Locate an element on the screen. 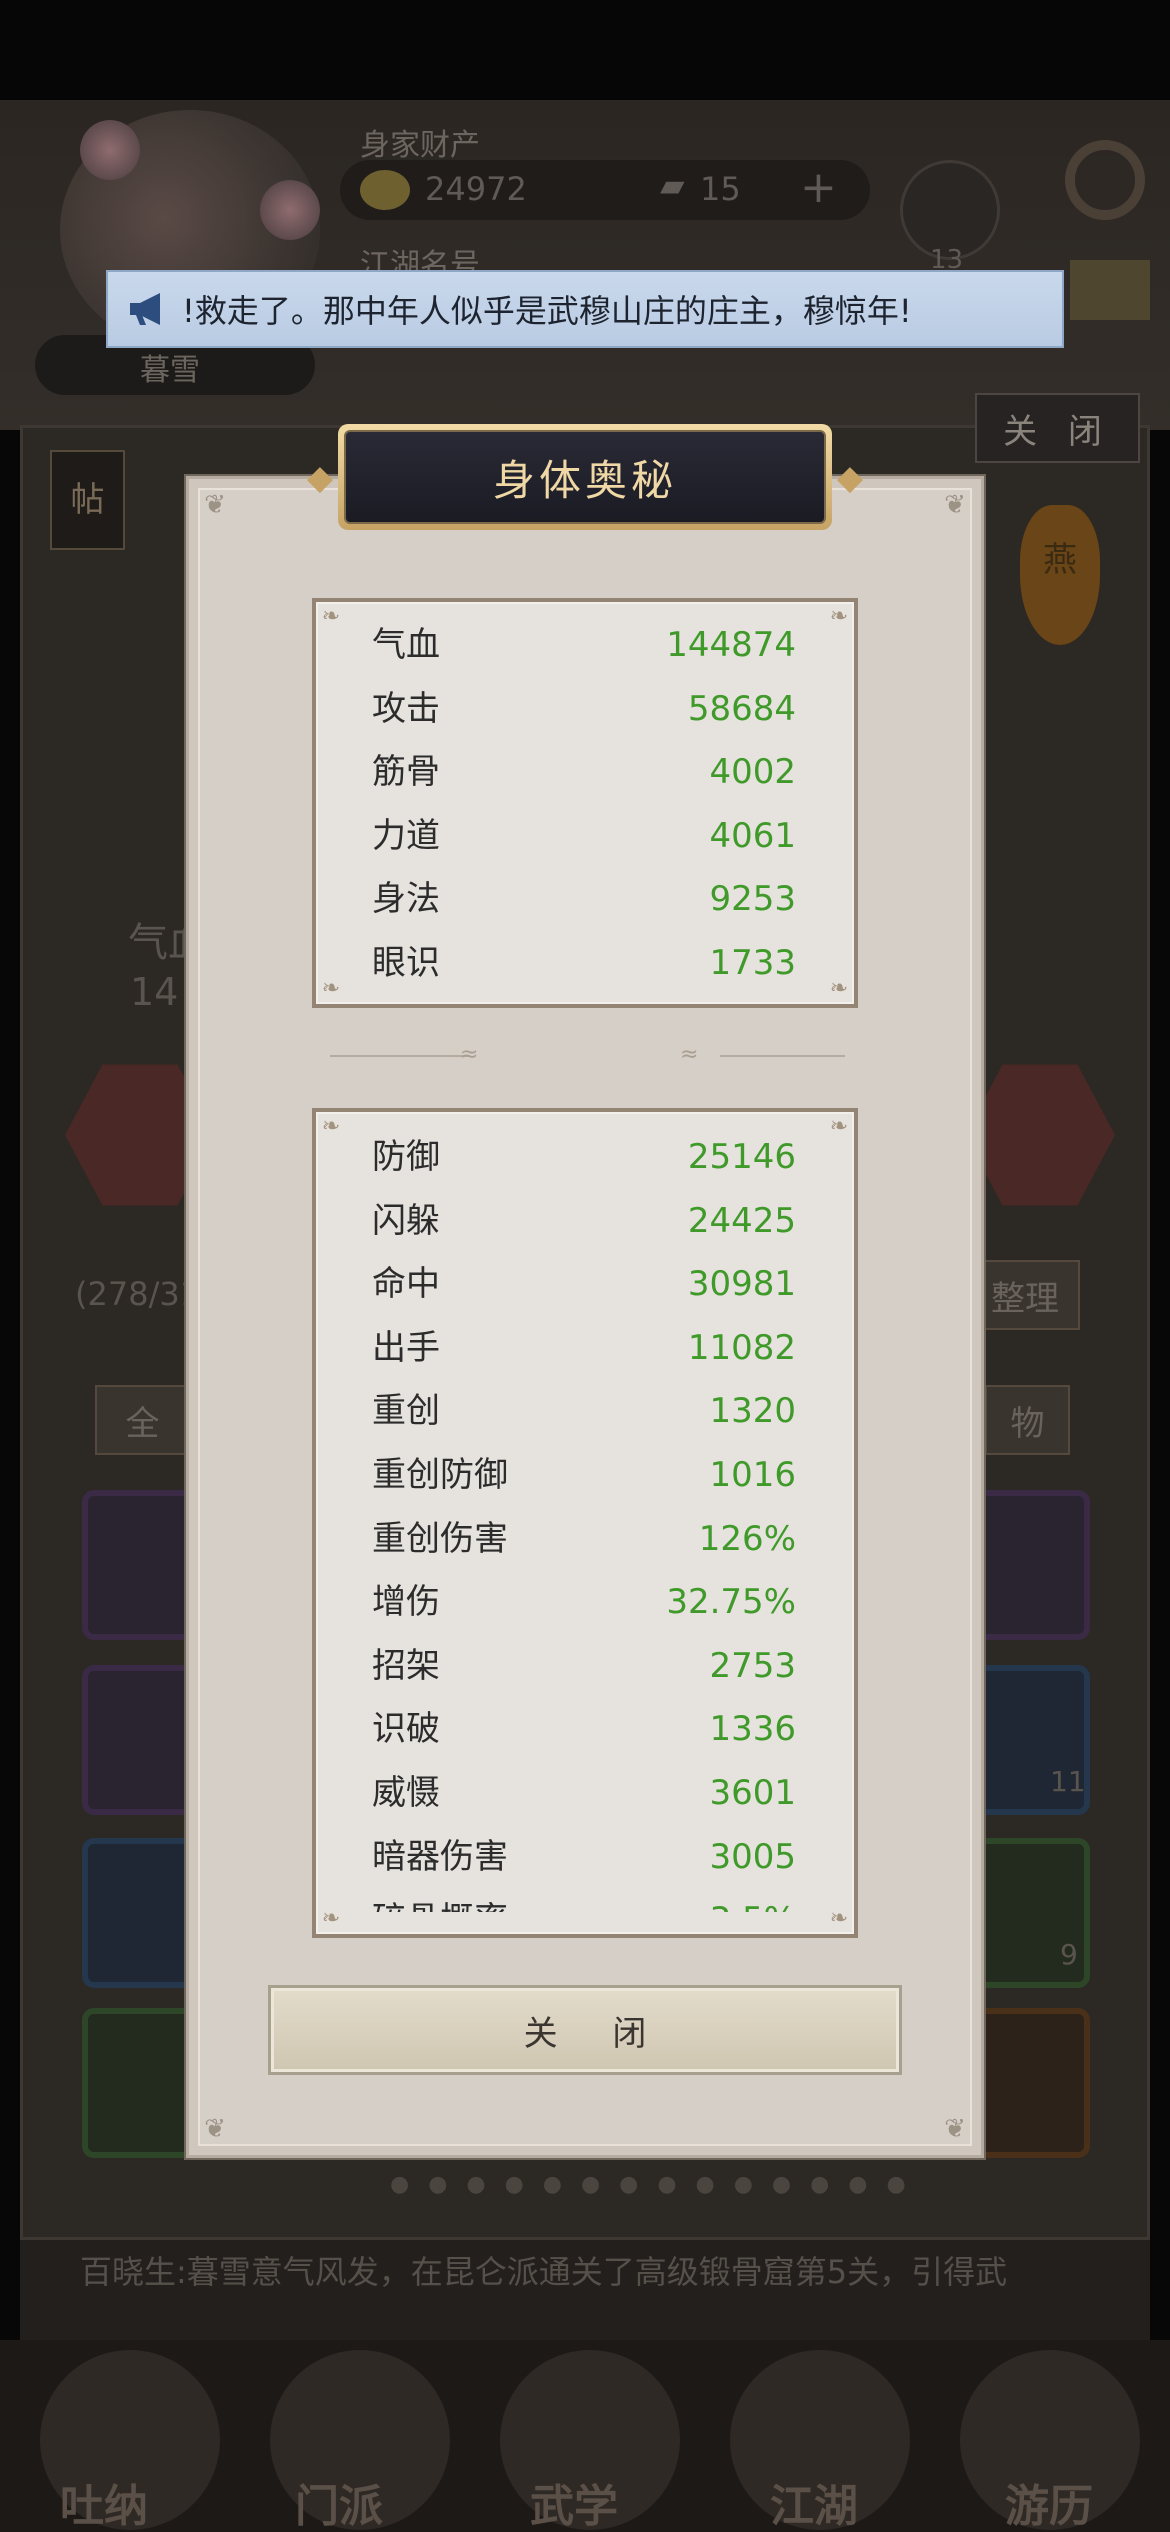 The height and width of the screenshot is (2532, 1170). stat-value: 1016 is located at coordinates (752, 1475).